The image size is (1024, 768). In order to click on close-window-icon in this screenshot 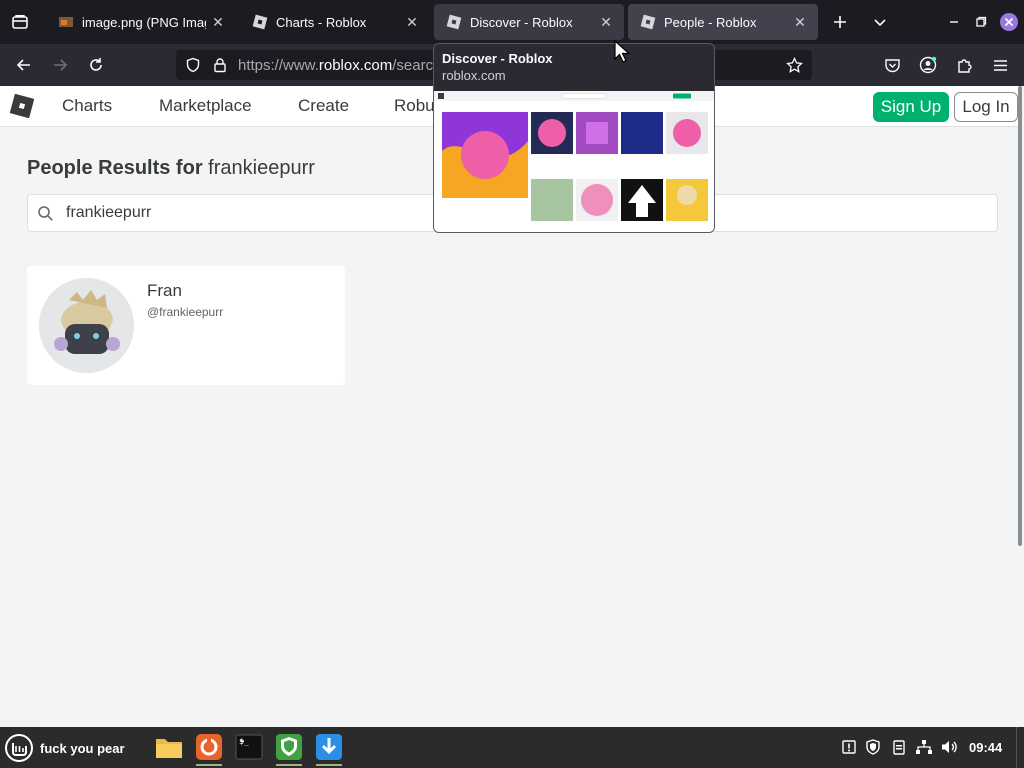, I will do `click(1009, 22)`.